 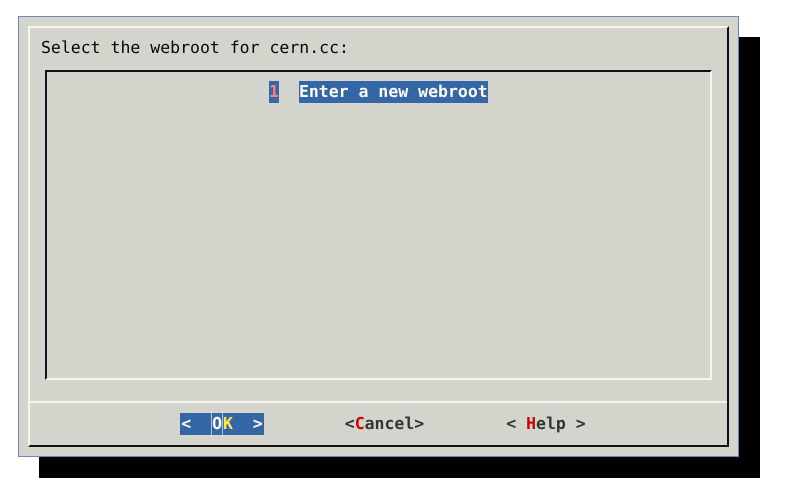 I want to click on dialog-prompt: Select the webroot for cern.cc:, so click(x=195, y=47).